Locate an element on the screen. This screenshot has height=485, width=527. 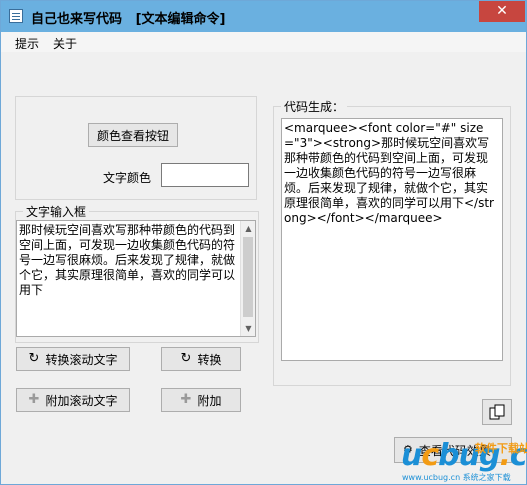
scroll-up-arrow-icon: ▲ is located at coordinates (248, 228).